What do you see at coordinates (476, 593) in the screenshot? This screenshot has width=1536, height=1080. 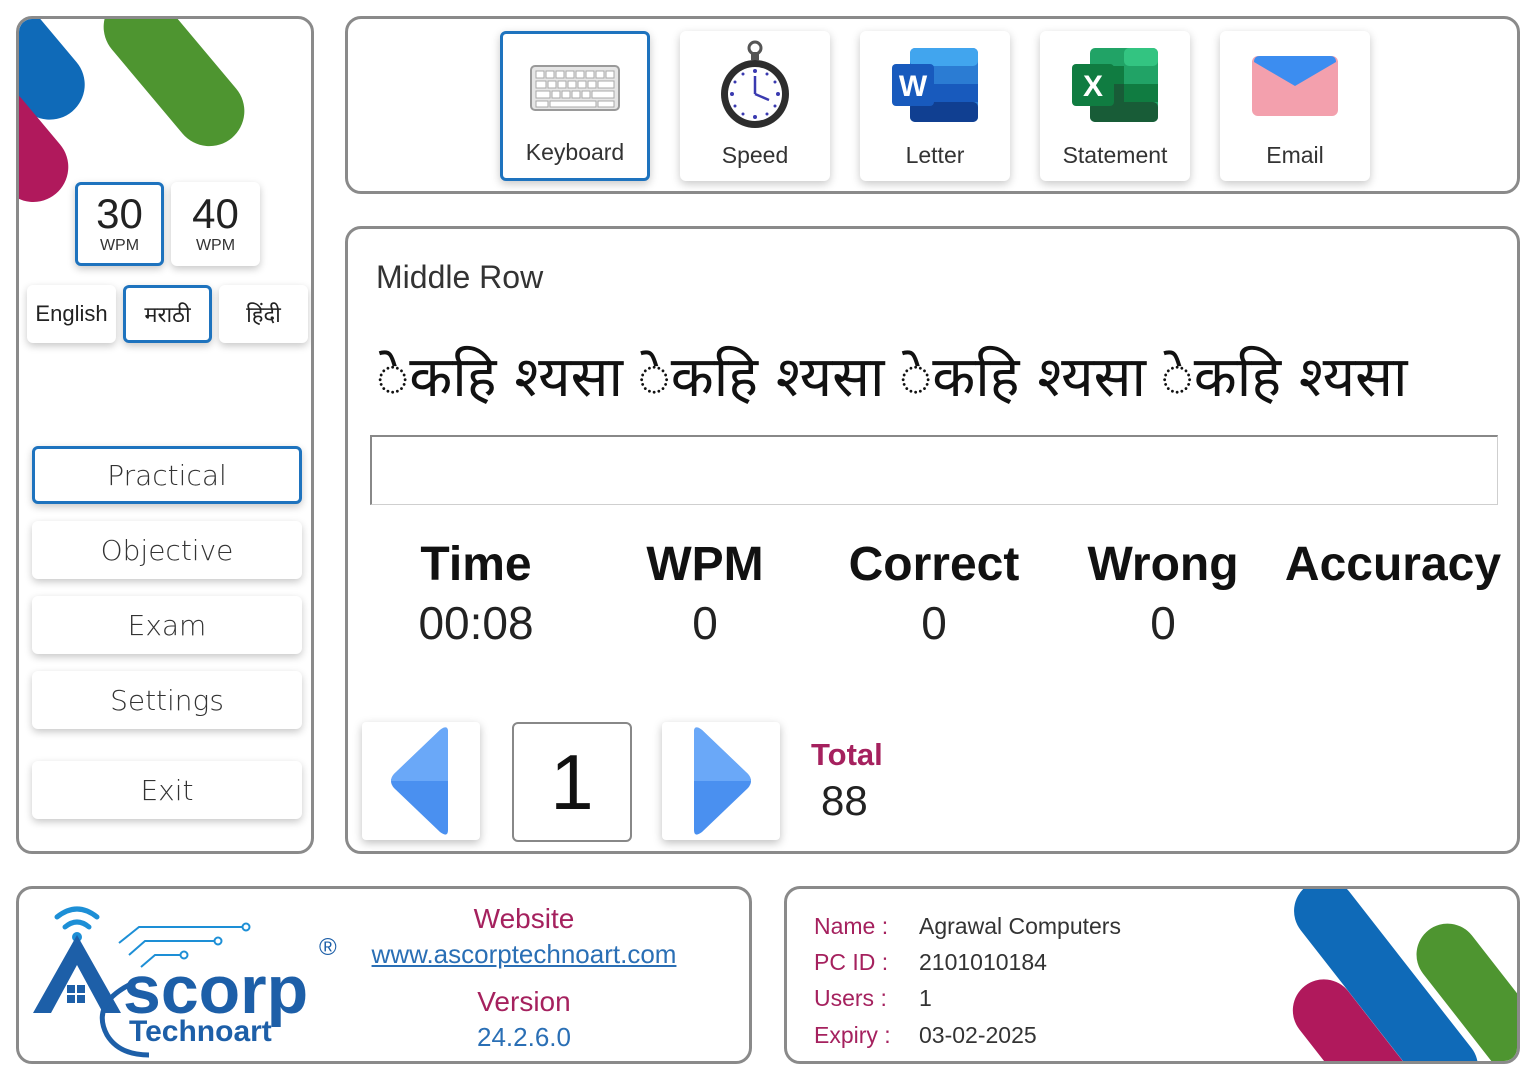 I see `time-stat: Time 00:08` at bounding box center [476, 593].